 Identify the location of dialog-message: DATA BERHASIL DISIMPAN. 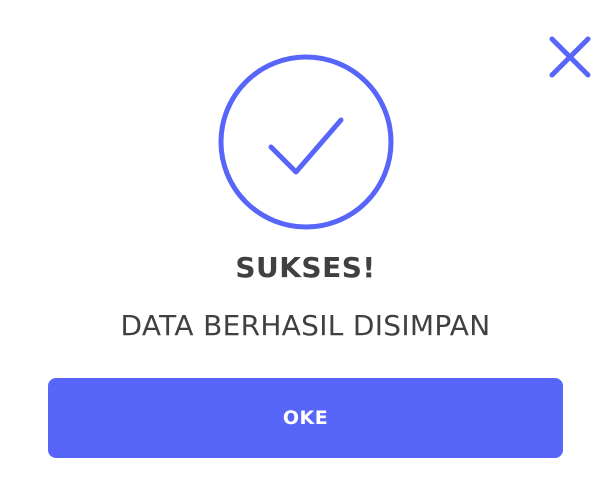
(305, 325).